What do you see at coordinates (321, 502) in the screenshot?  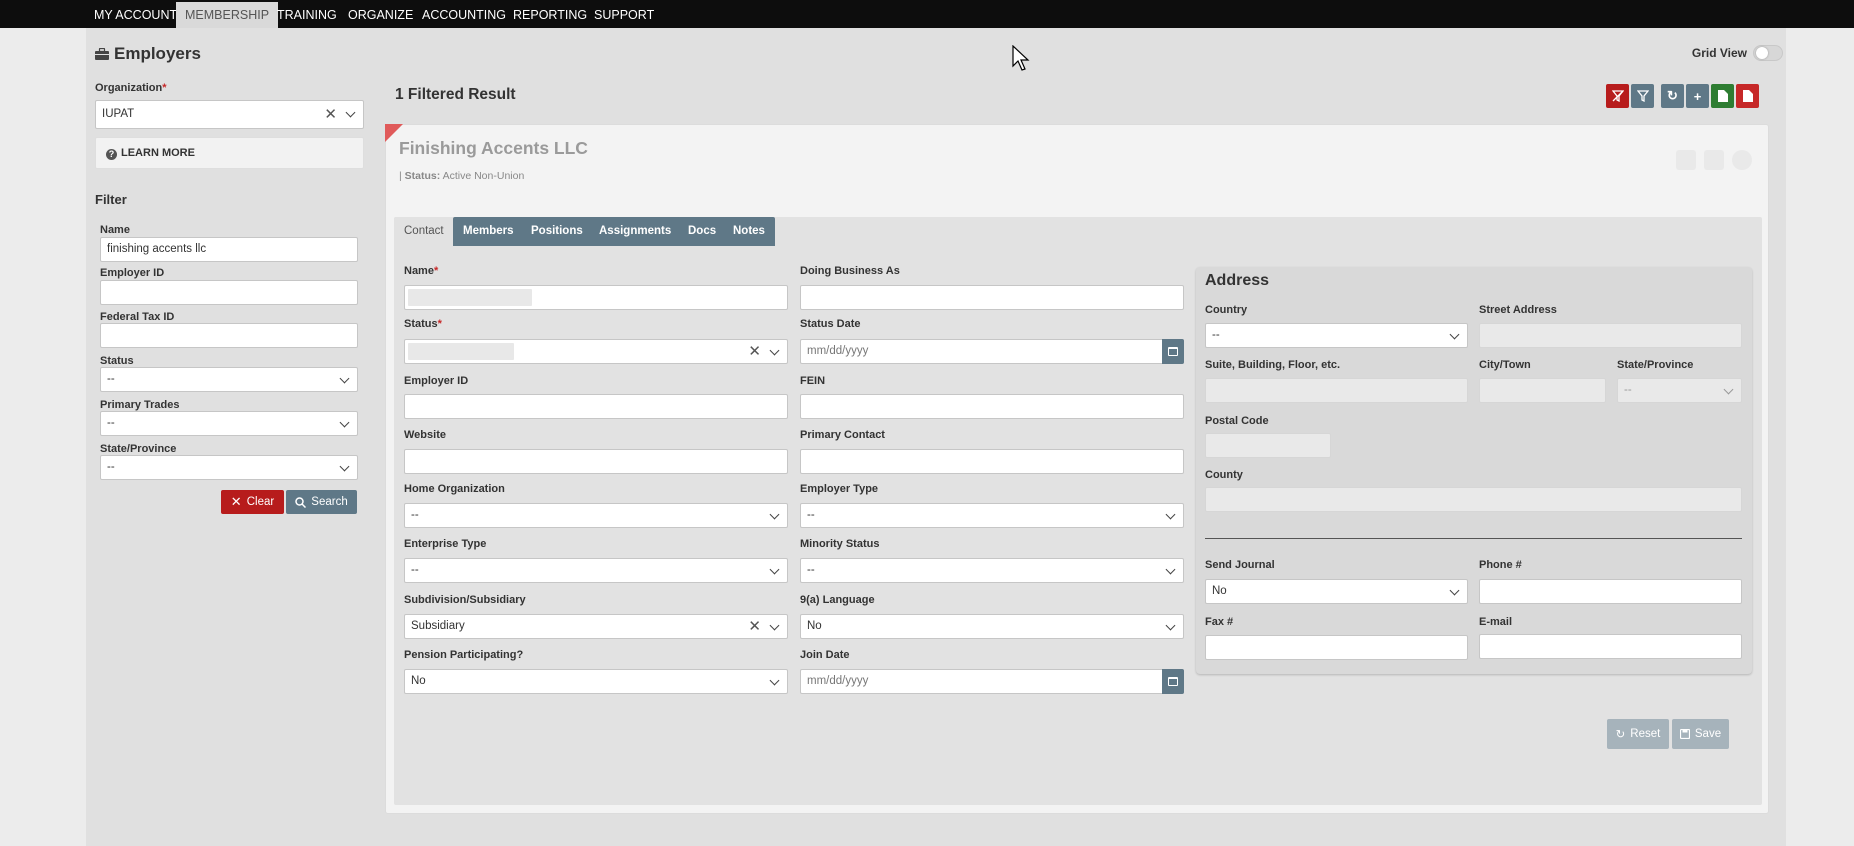 I see `search-button: Search` at bounding box center [321, 502].